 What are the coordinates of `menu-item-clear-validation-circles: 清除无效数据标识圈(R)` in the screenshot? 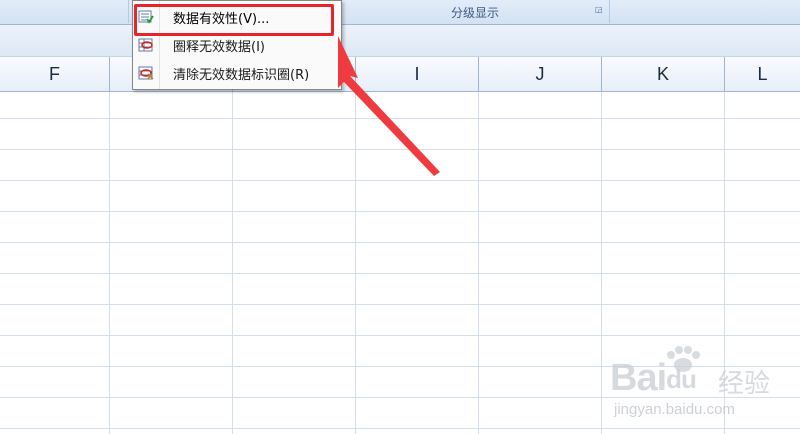 It's located at (237, 73).